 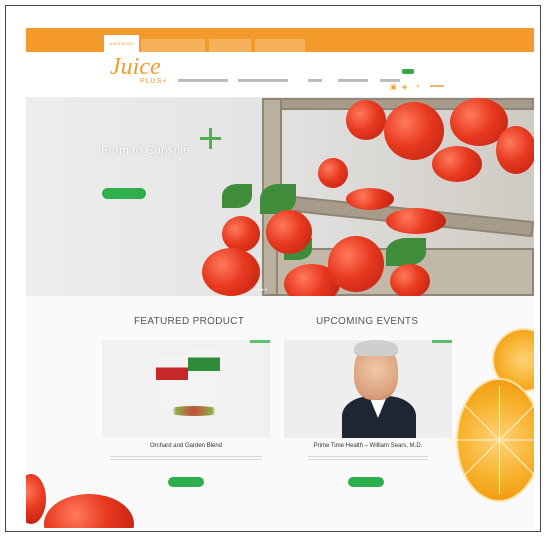 What do you see at coordinates (376, 348) in the screenshot?
I see `speaker-hair` at bounding box center [376, 348].